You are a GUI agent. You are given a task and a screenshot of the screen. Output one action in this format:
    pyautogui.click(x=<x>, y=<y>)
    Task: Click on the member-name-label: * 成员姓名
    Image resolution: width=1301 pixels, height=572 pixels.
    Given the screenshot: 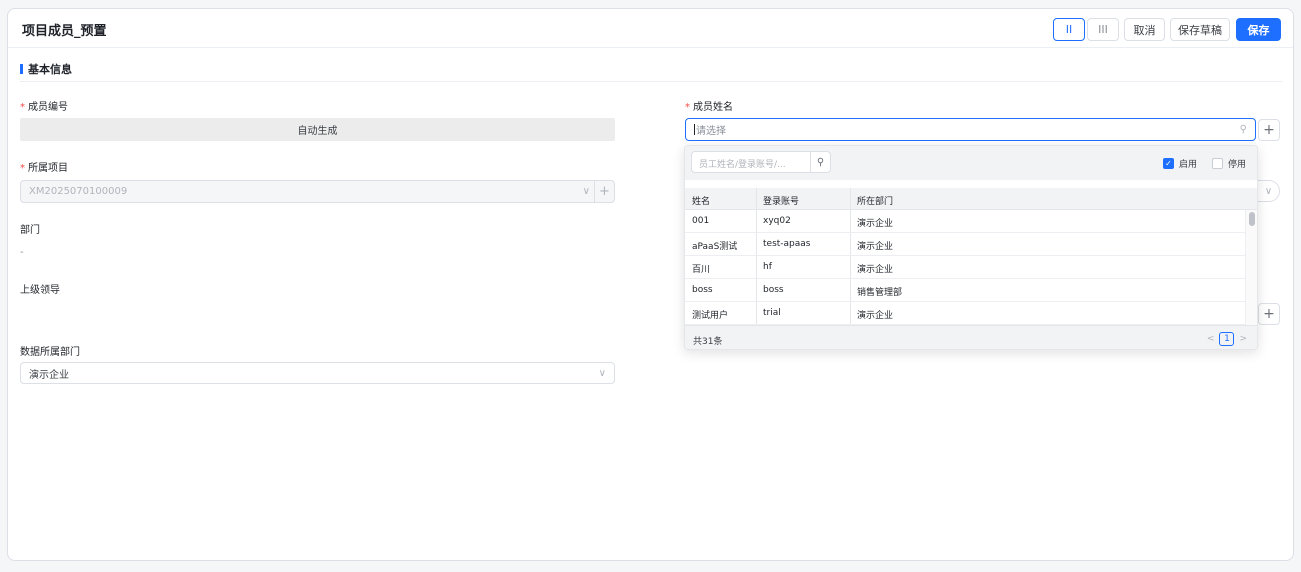 What is the action you would take?
    pyautogui.click(x=709, y=107)
    